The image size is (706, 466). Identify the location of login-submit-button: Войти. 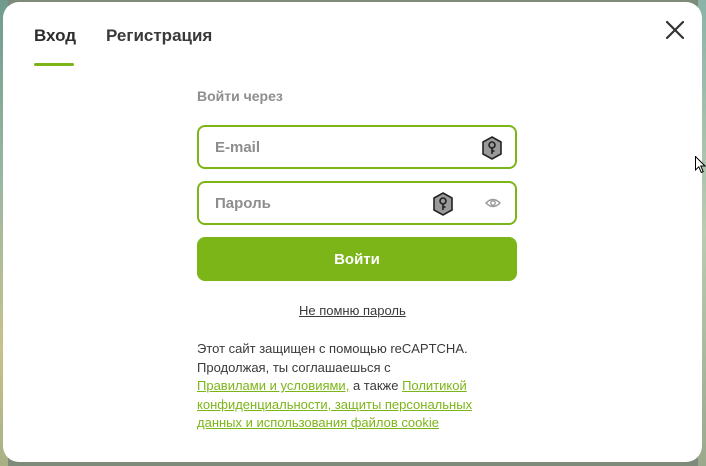
(357, 259).